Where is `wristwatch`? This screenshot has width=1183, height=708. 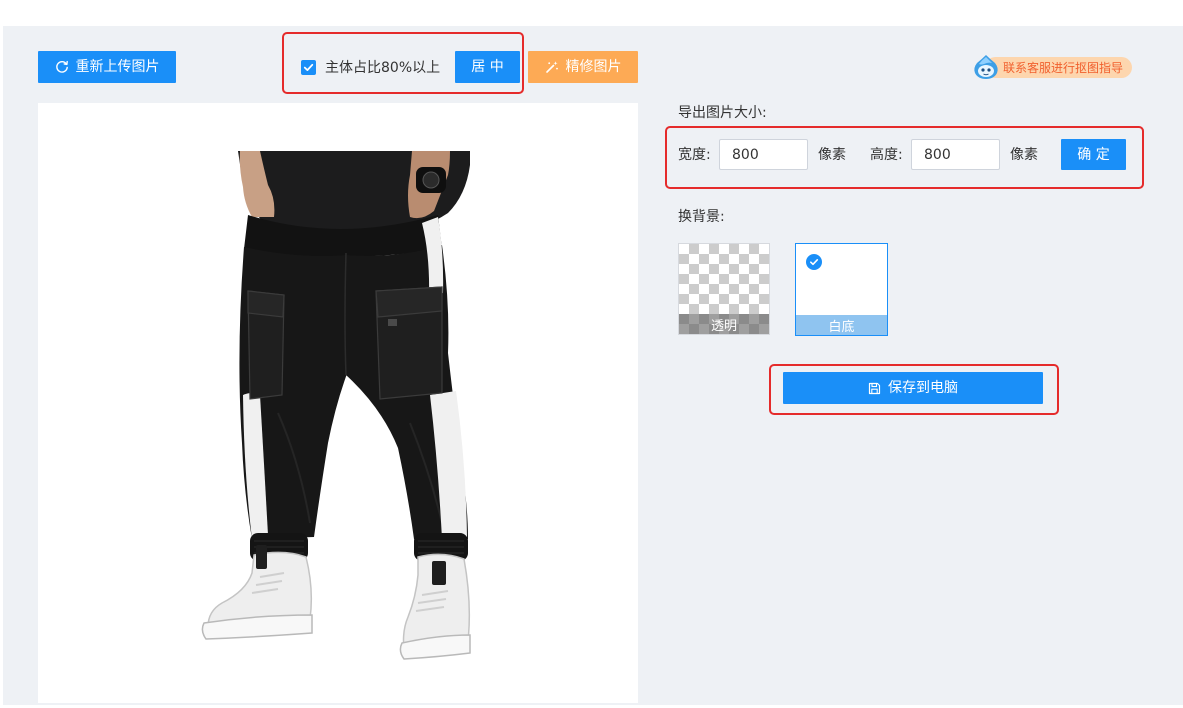
wristwatch is located at coordinates (431, 180).